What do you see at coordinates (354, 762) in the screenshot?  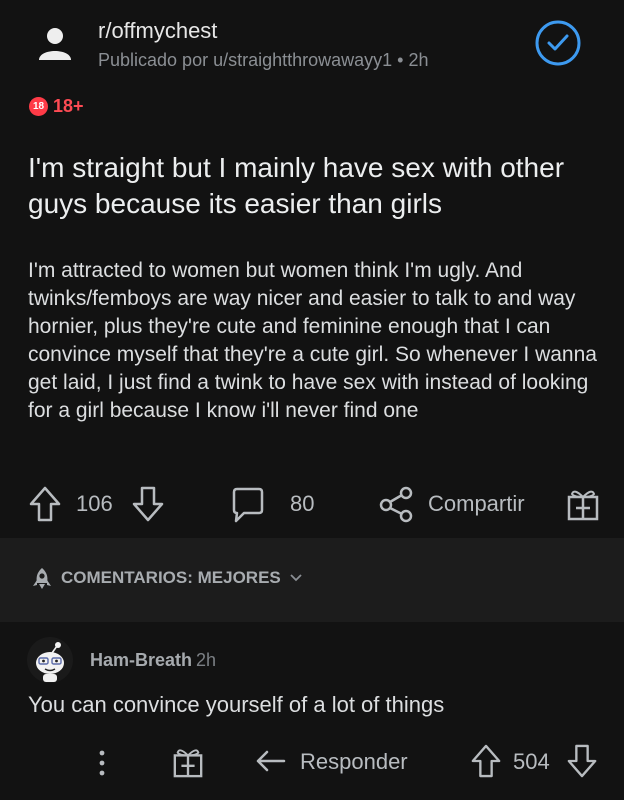 I see `reply-button: Responder` at bounding box center [354, 762].